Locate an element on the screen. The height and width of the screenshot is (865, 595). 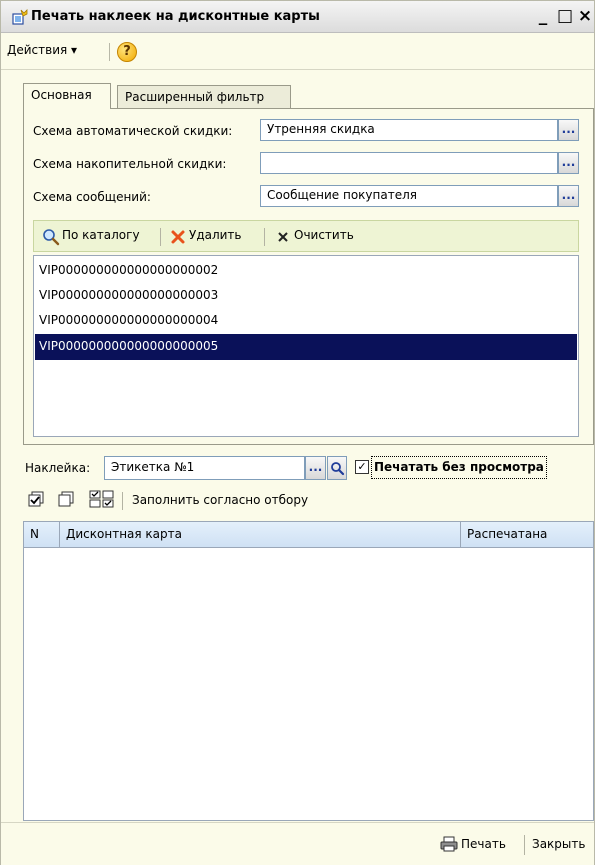
invert-selection-icon is located at coordinates (102, 499).